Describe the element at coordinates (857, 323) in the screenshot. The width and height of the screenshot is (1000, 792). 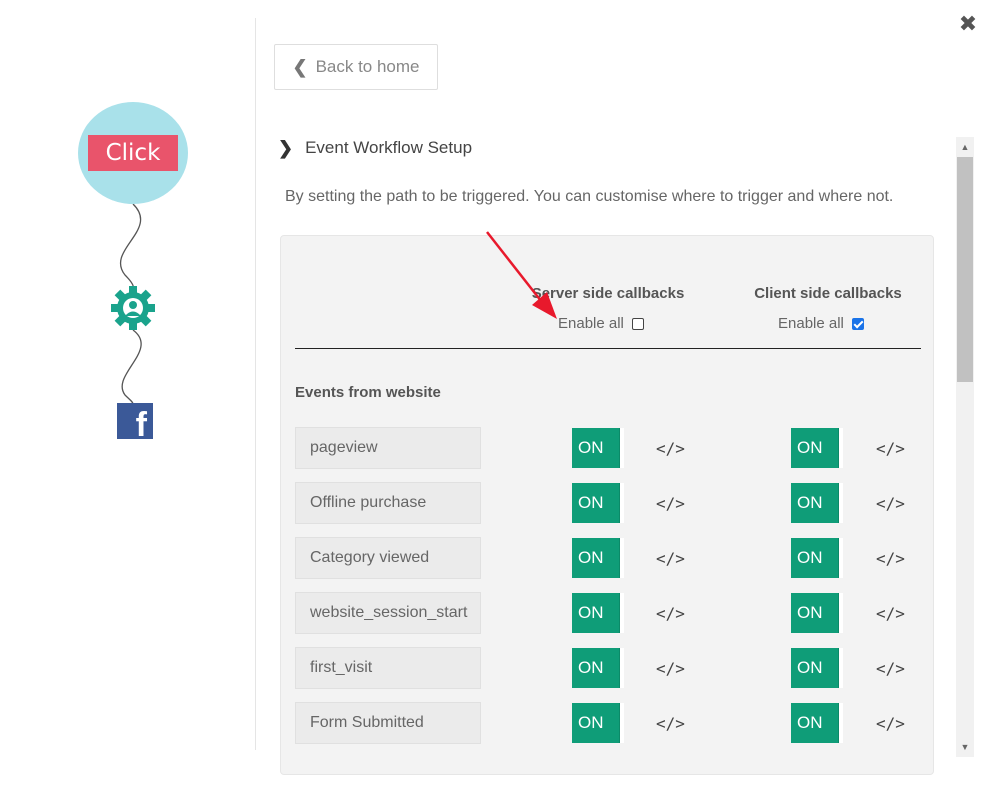
I see `client-enable-all-checkbox` at that location.